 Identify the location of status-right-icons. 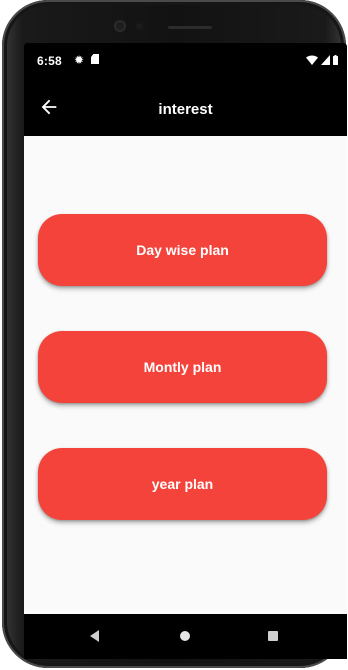
(322, 60).